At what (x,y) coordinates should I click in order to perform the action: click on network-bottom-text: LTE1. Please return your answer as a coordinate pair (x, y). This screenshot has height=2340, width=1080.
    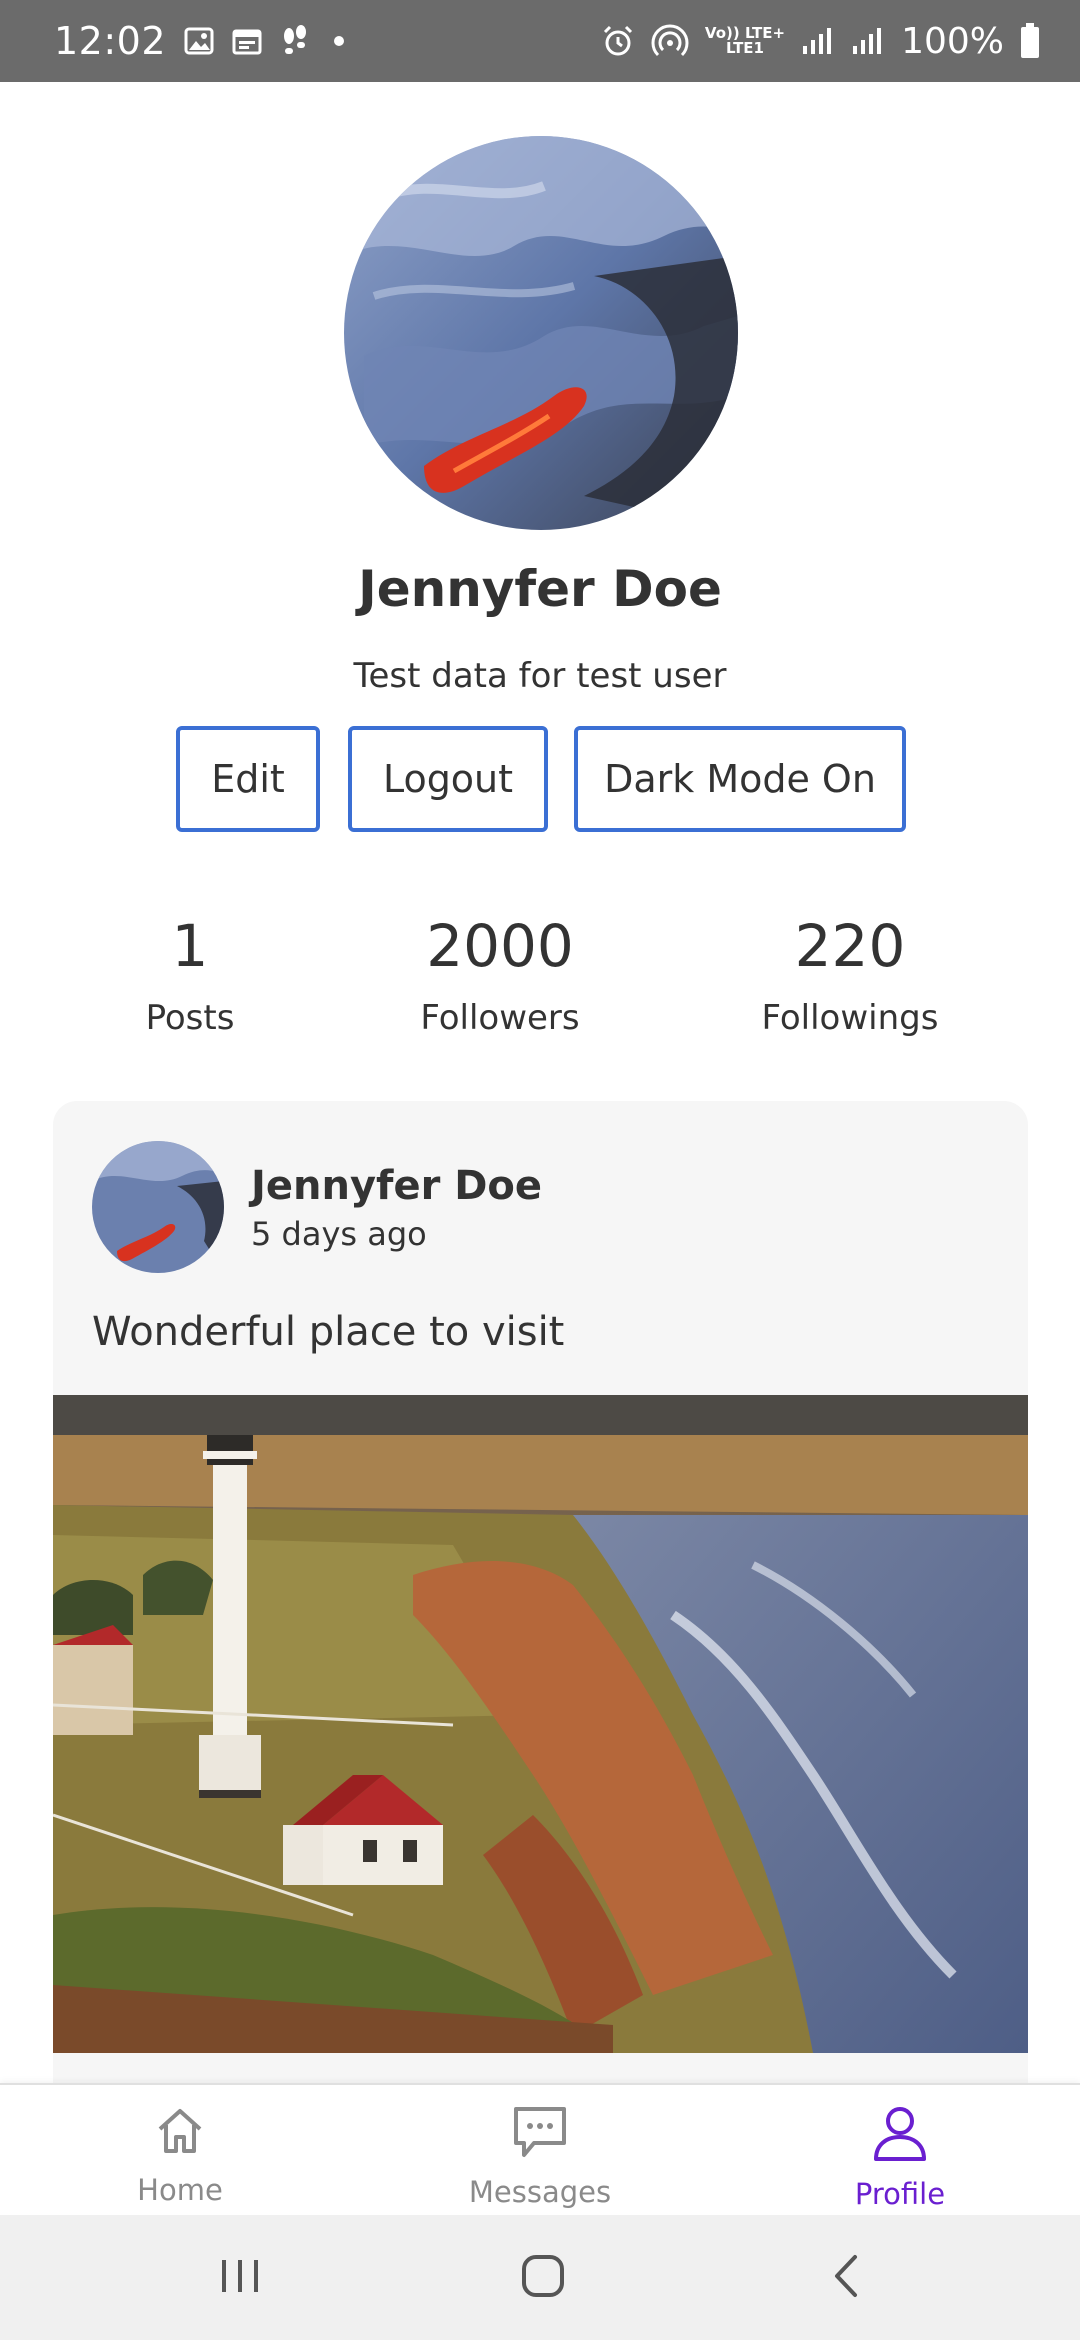
    Looking at the image, I should click on (745, 48).